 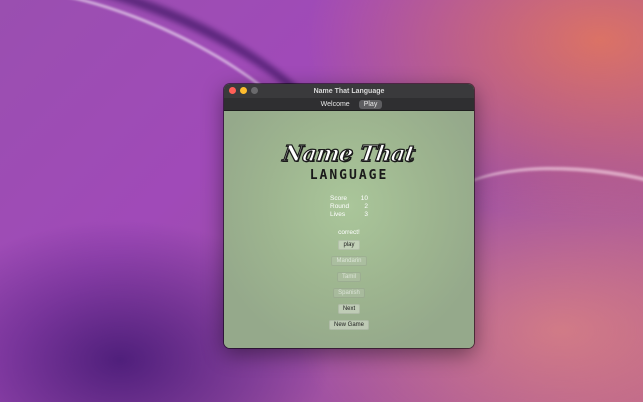 I want to click on stat-row-score: Score 10, so click(x=349, y=199).